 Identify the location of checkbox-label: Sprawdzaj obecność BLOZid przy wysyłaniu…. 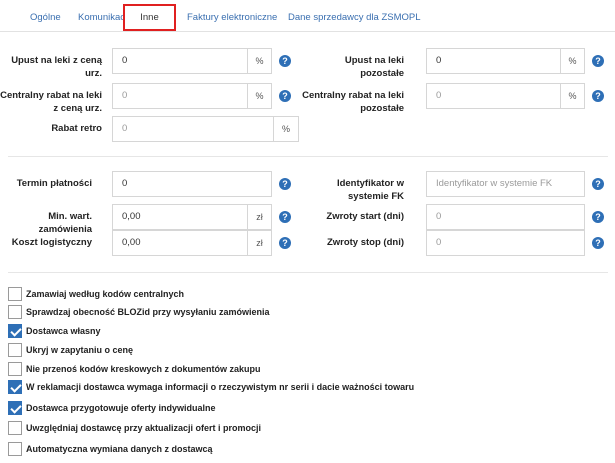
(148, 312).